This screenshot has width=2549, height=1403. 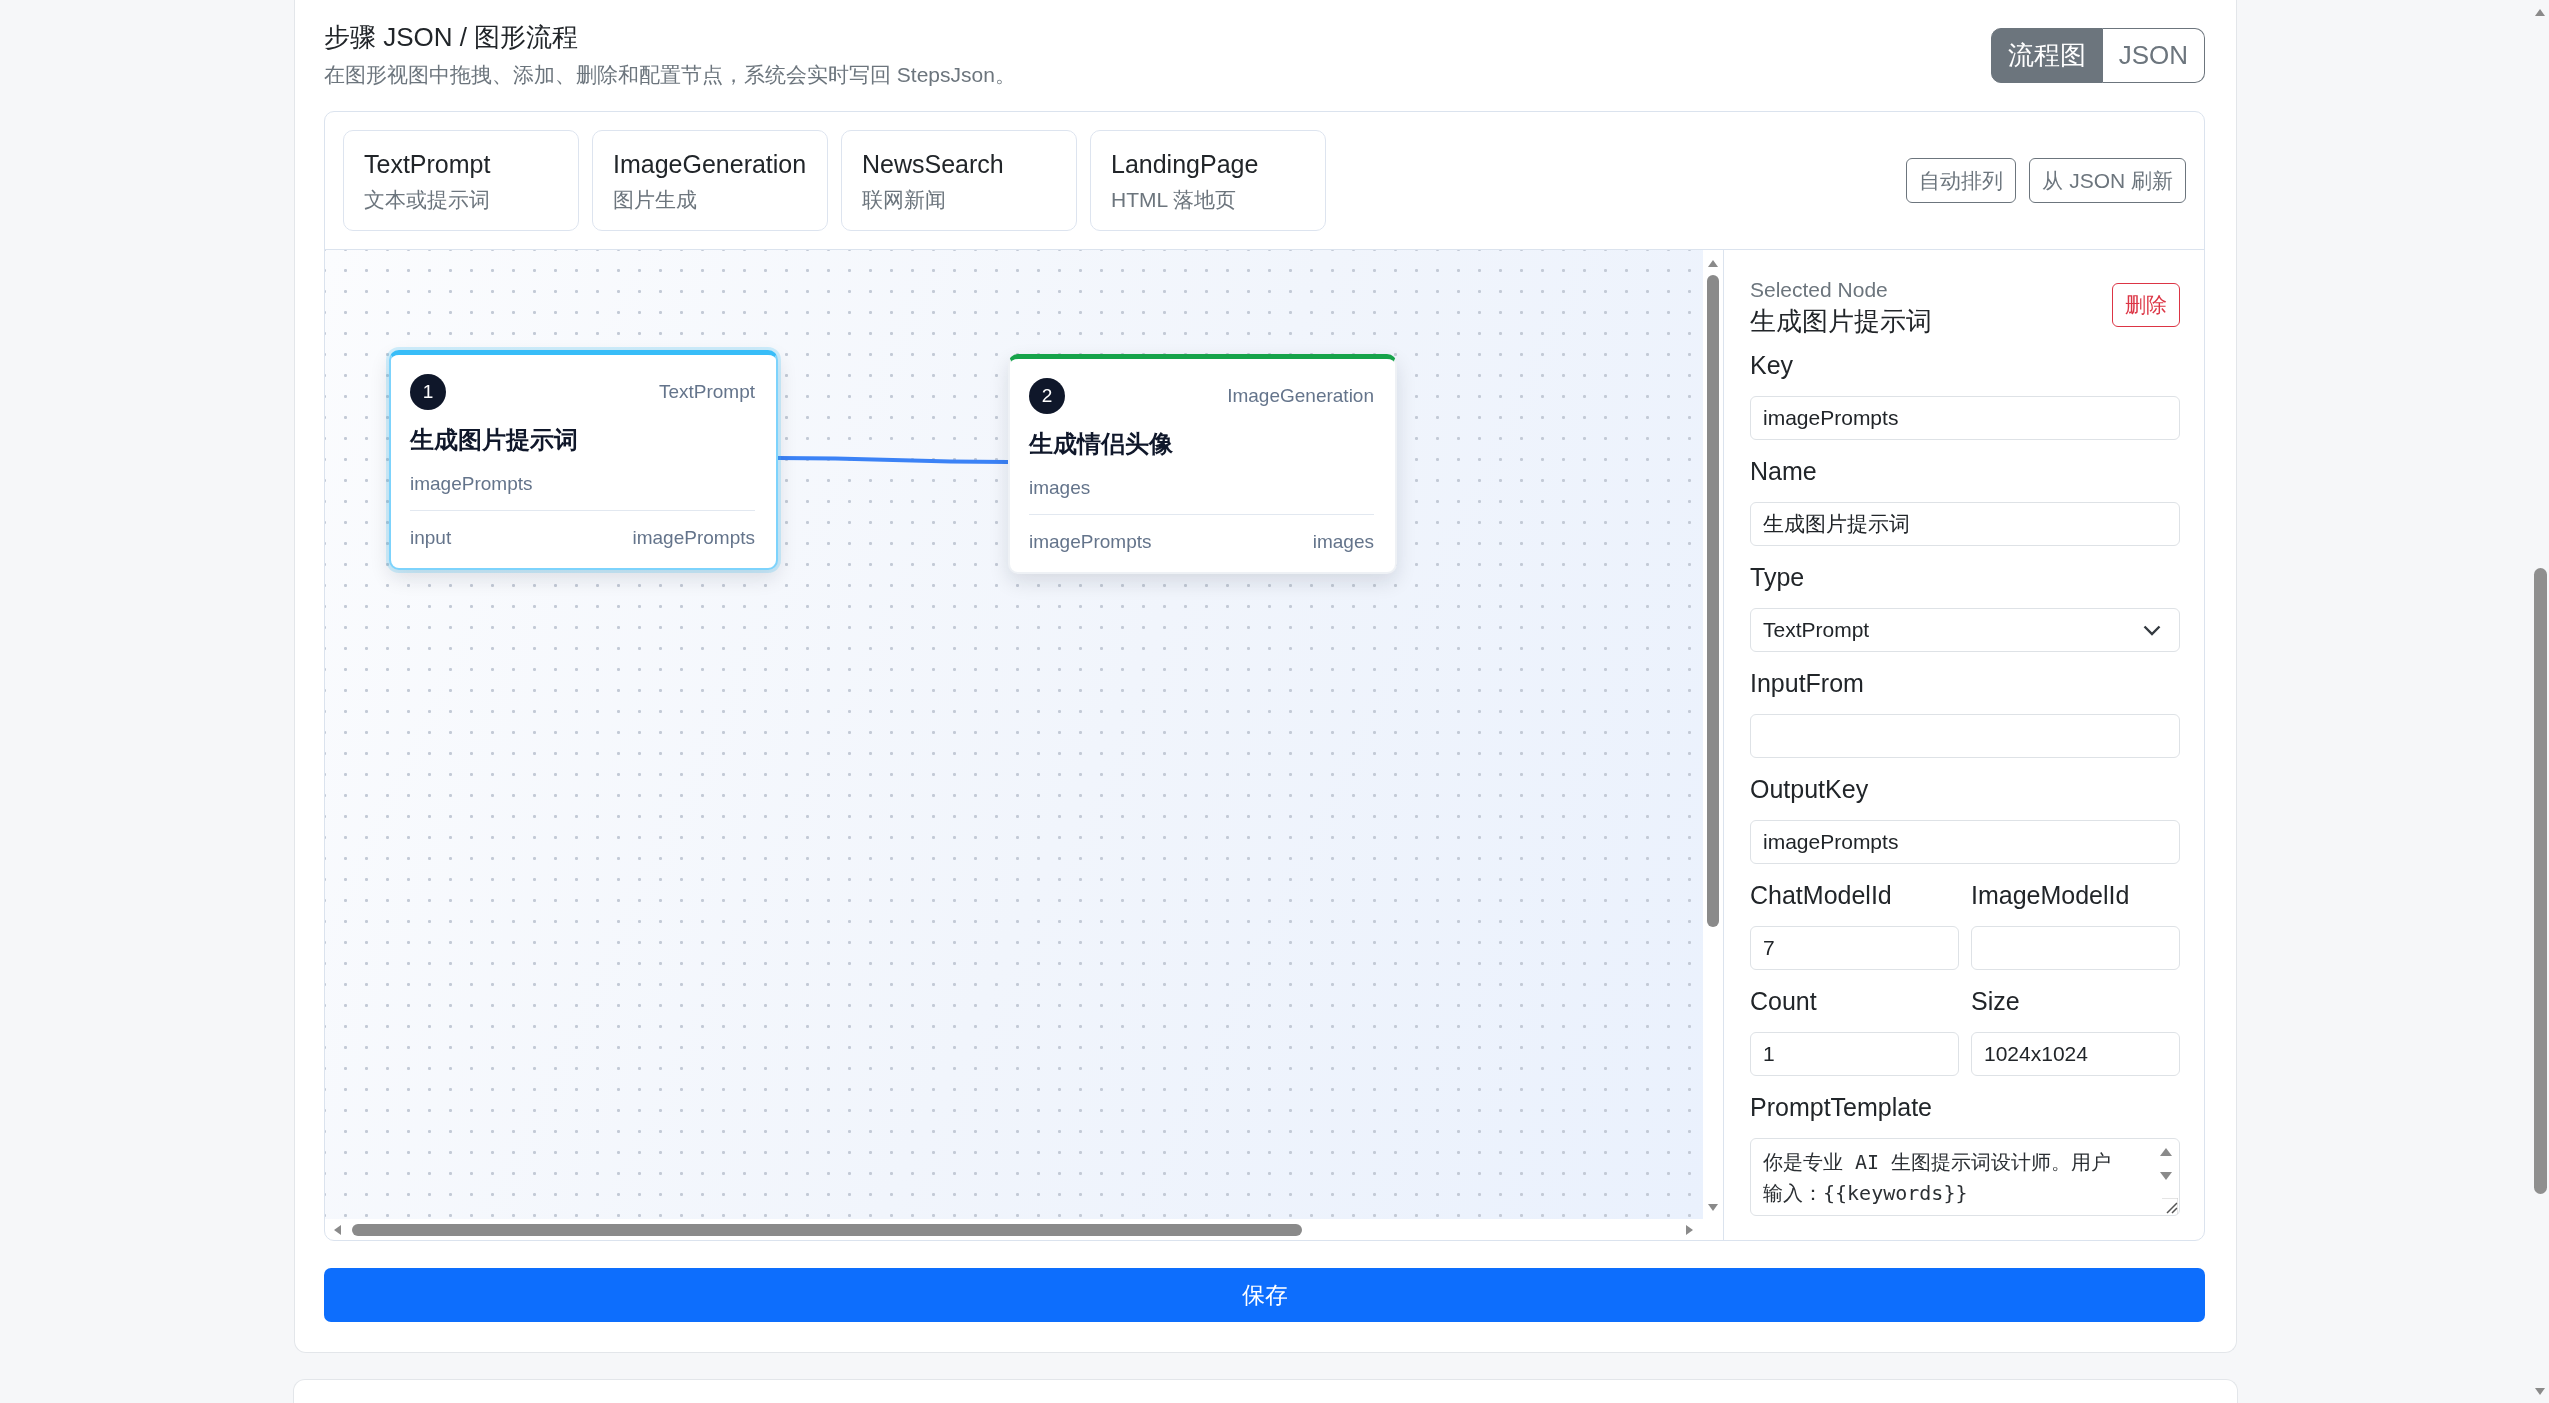 What do you see at coordinates (693, 538) in the screenshot?
I see `node-output-port: imagePrompts` at bounding box center [693, 538].